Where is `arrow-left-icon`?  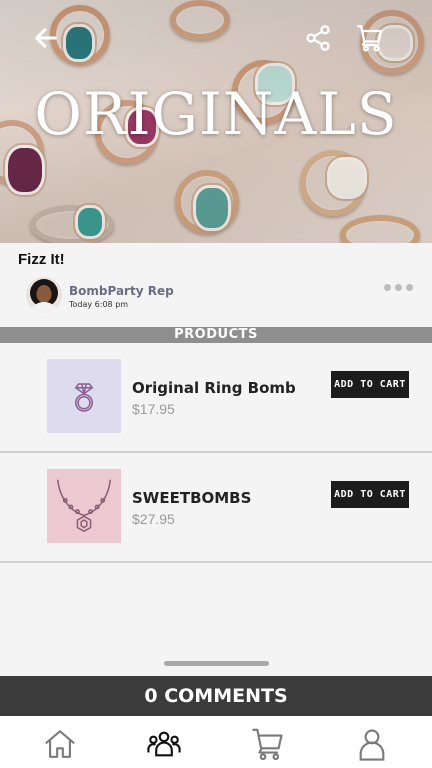 arrow-left-icon is located at coordinates (46, 38).